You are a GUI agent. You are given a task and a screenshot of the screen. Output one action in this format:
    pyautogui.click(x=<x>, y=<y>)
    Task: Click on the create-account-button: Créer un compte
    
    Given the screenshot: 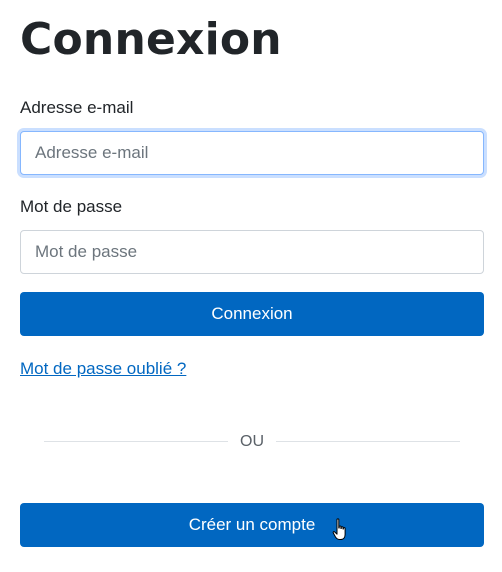 What is the action you would take?
    pyautogui.click(x=252, y=525)
    